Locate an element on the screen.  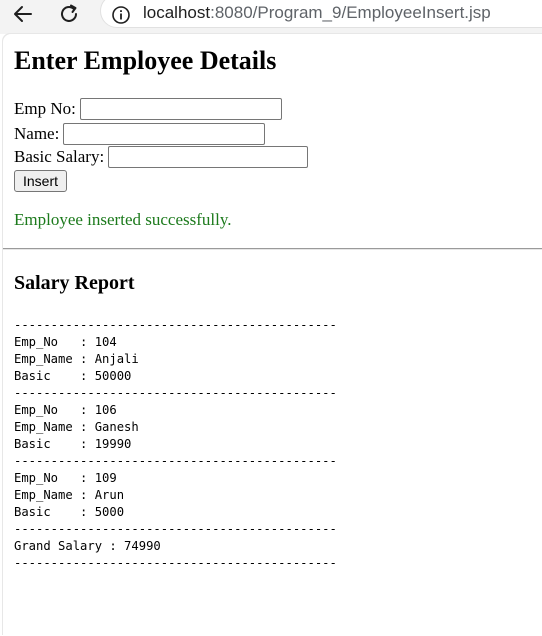
info-icon is located at coordinates (121, 15).